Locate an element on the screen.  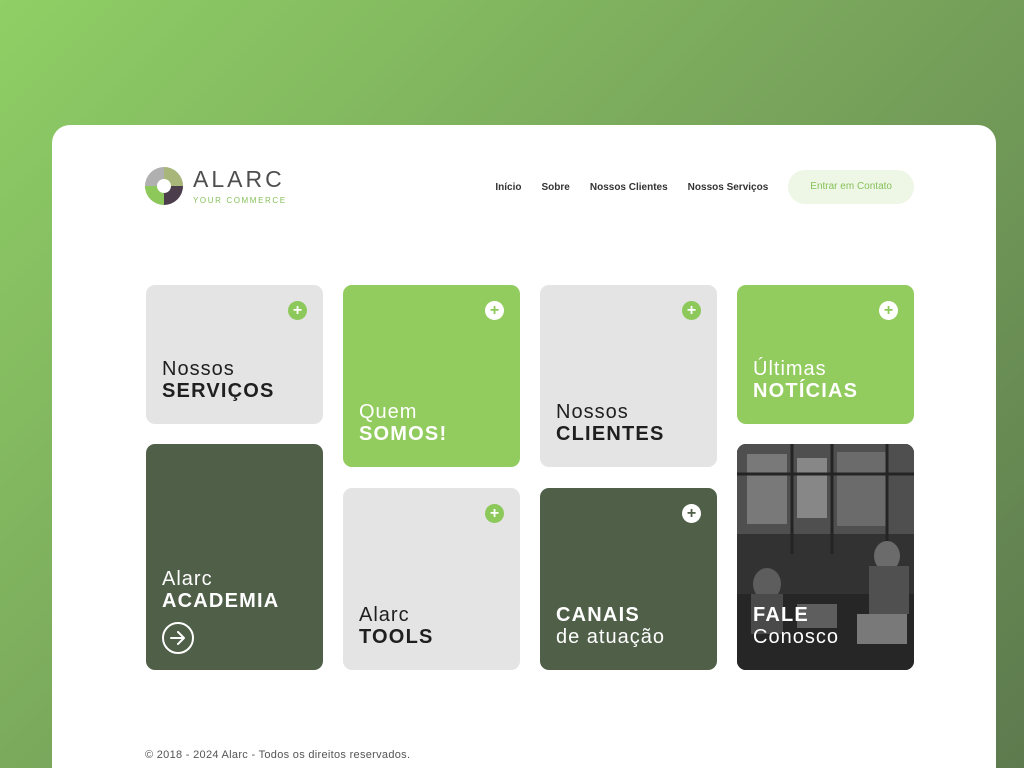
tile-tools-line1: Alarc is located at coordinates (384, 615).